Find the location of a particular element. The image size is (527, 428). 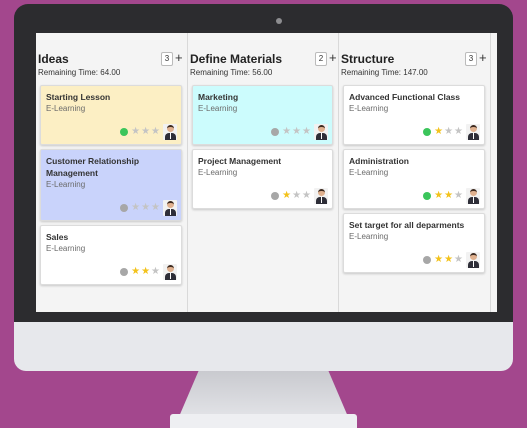

kanban-card: Advanced Functional Class E-Learning ★ ★ ★ is located at coordinates (414, 115).